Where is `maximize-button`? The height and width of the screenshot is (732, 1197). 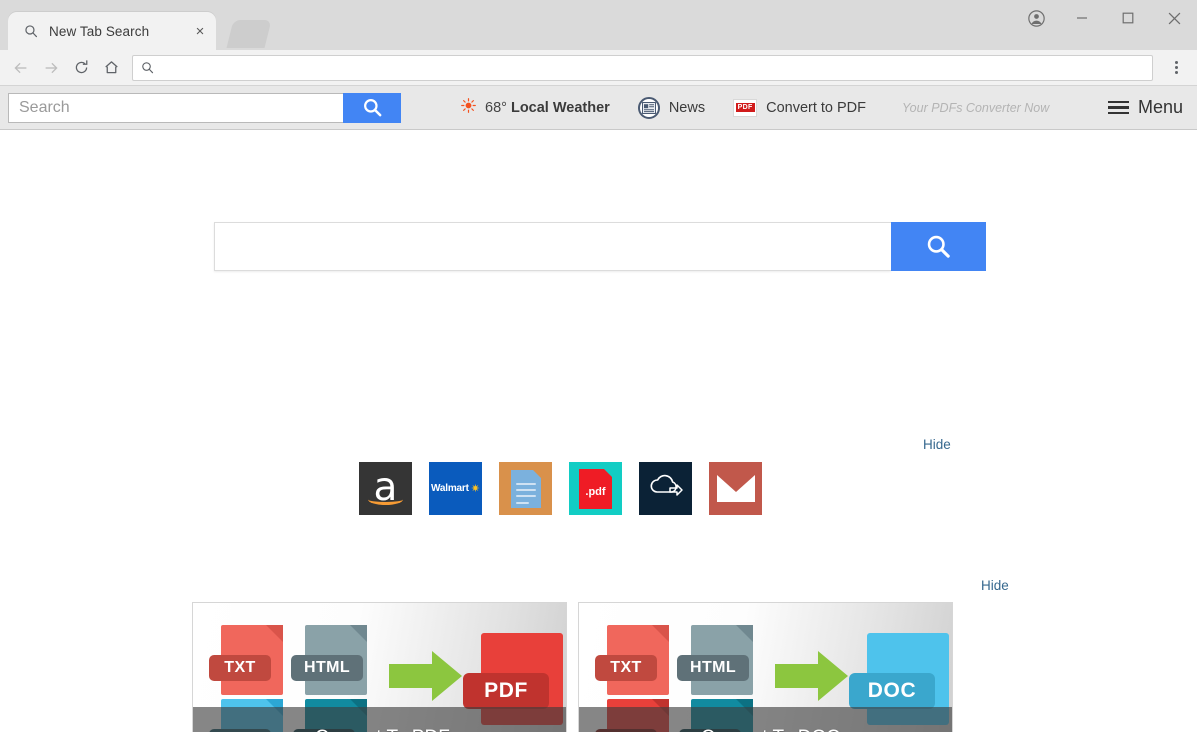
maximize-button is located at coordinates (1128, 18).